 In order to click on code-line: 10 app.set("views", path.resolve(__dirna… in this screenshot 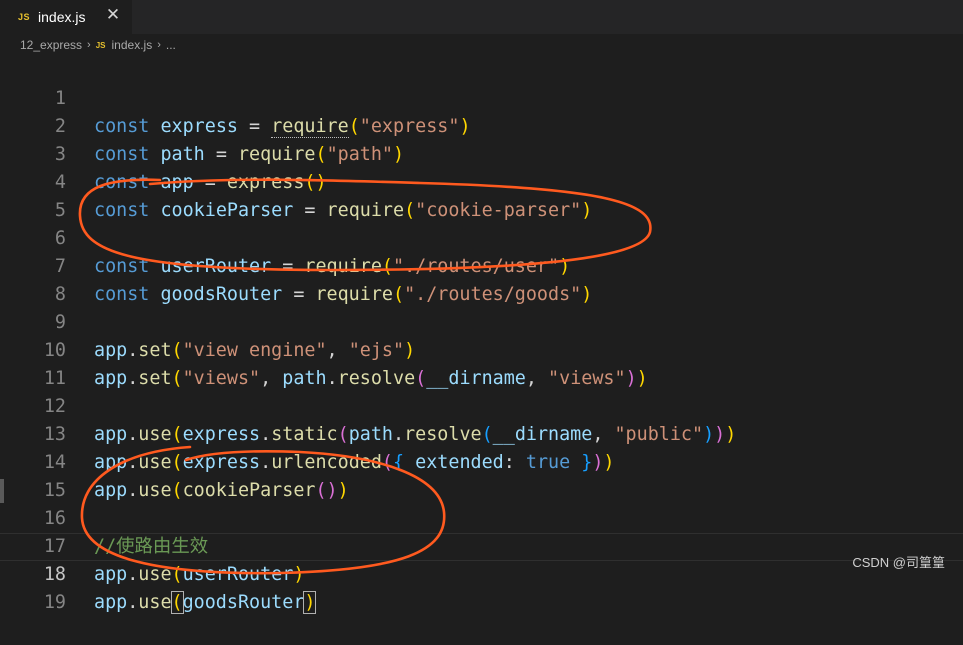, I will do `click(481, 349)`.